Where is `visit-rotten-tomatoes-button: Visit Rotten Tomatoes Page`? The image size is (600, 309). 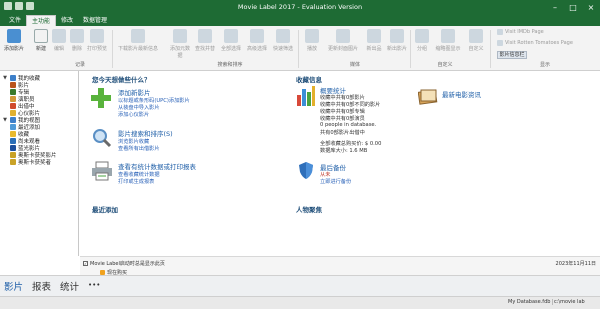
visit-rotten-tomatoes-button: Visit Rotten Tomatoes Page is located at coordinates (535, 43).